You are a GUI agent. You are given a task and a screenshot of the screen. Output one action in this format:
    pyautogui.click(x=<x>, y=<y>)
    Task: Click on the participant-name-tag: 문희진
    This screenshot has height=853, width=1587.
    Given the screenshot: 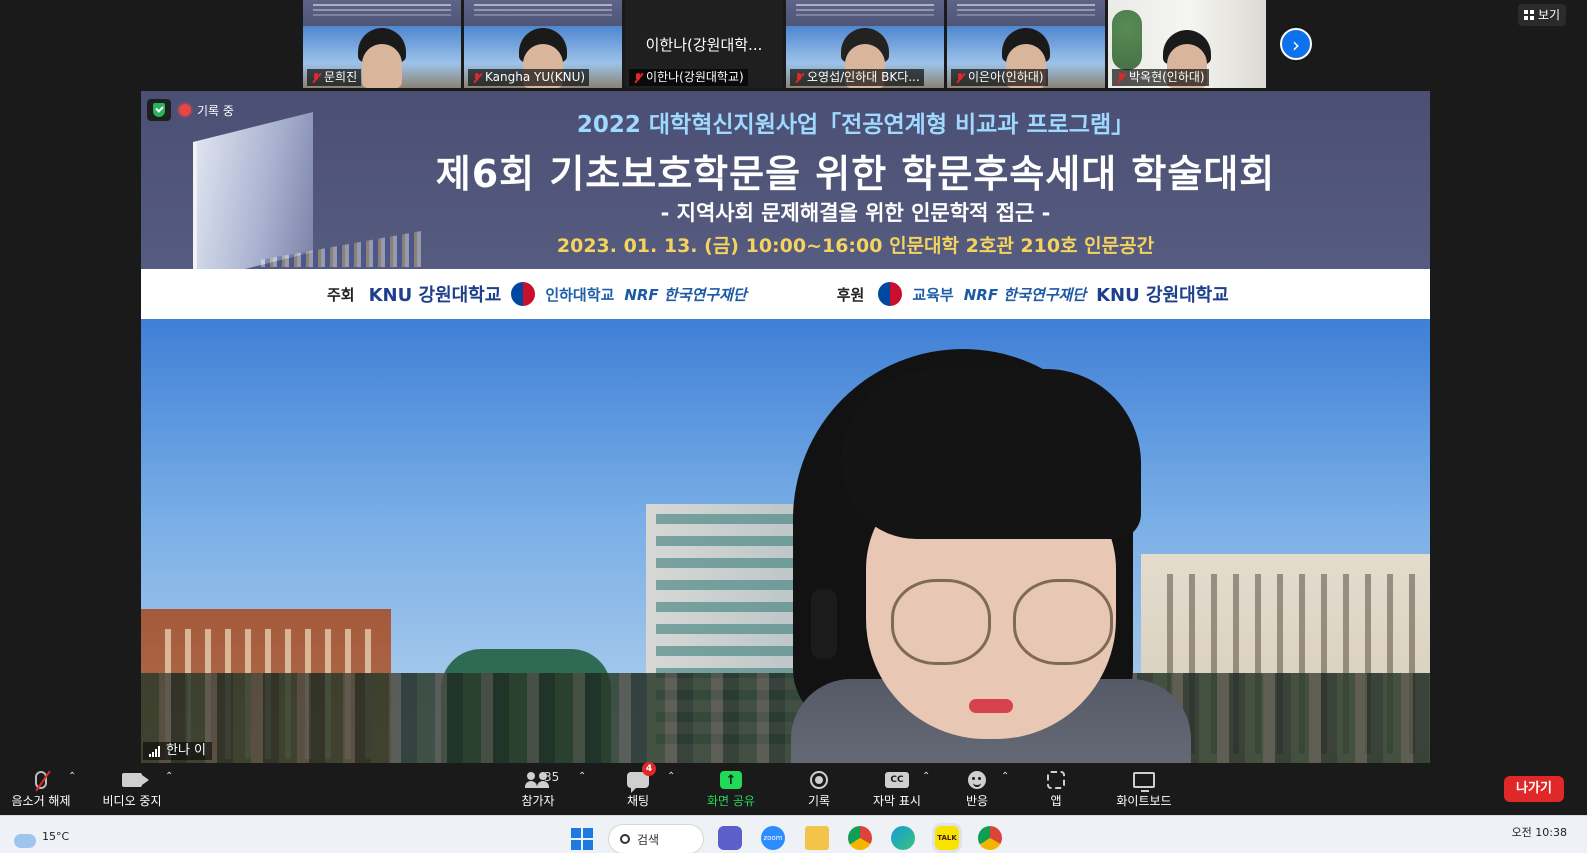 What is the action you would take?
    pyautogui.click(x=334, y=77)
    